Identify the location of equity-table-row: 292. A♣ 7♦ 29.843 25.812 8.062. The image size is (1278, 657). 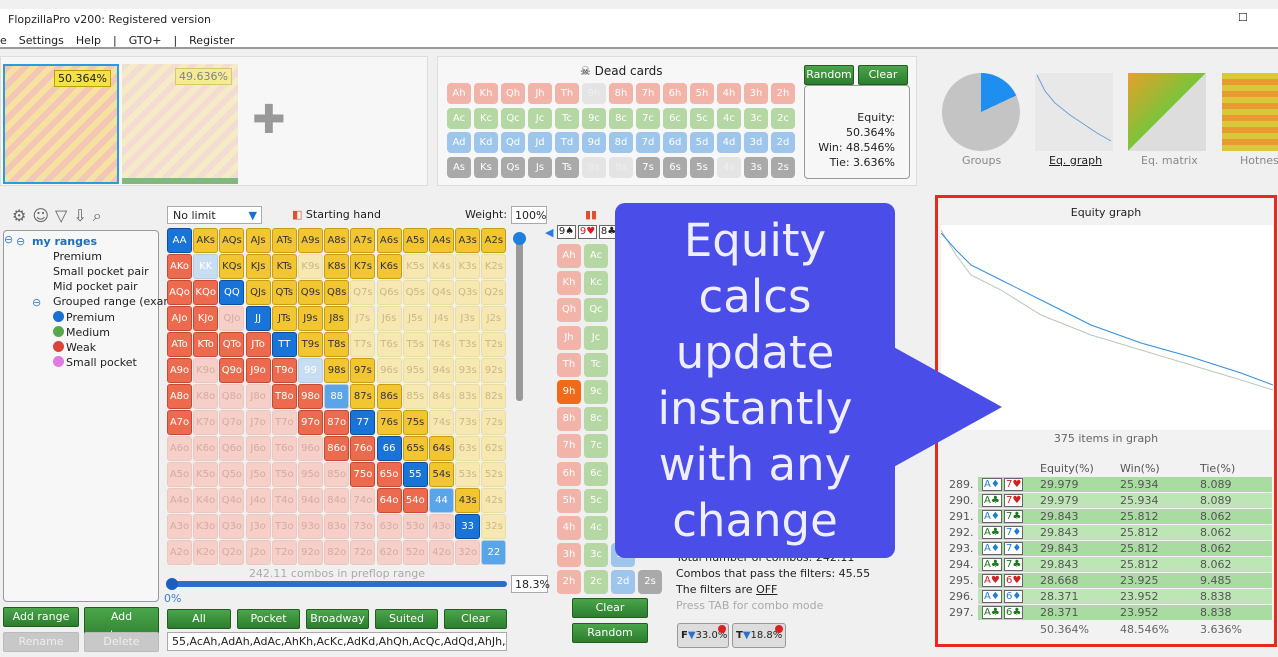
(1109, 532).